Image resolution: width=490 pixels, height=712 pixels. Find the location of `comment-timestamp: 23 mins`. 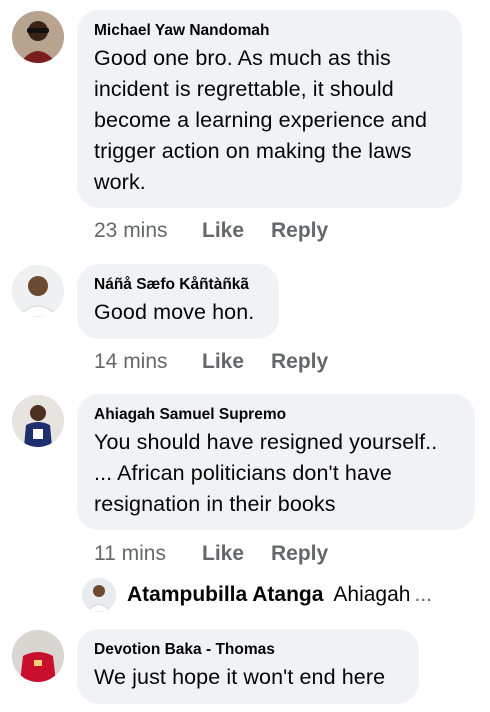

comment-timestamp: 23 mins is located at coordinates (148, 231).